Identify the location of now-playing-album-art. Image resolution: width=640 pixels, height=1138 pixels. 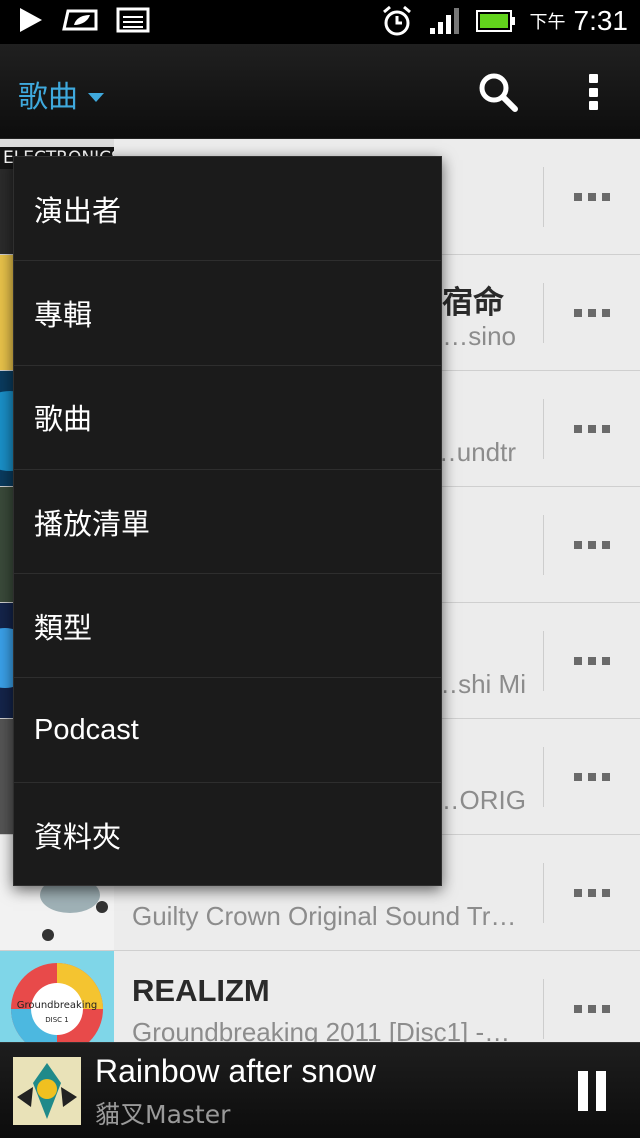
(47, 1091).